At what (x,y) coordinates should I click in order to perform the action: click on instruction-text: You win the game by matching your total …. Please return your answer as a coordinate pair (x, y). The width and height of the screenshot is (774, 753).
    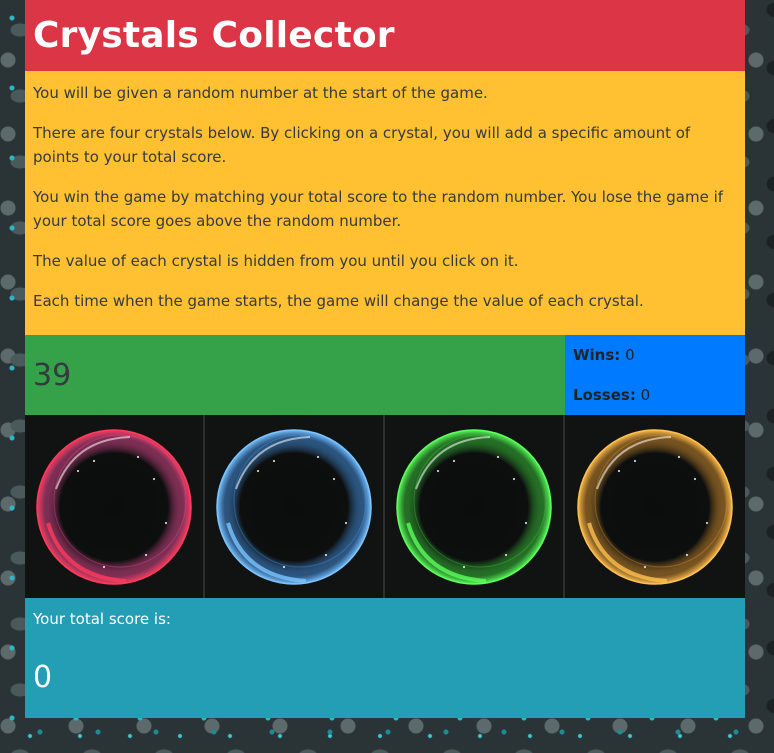
    Looking at the image, I should click on (378, 209).